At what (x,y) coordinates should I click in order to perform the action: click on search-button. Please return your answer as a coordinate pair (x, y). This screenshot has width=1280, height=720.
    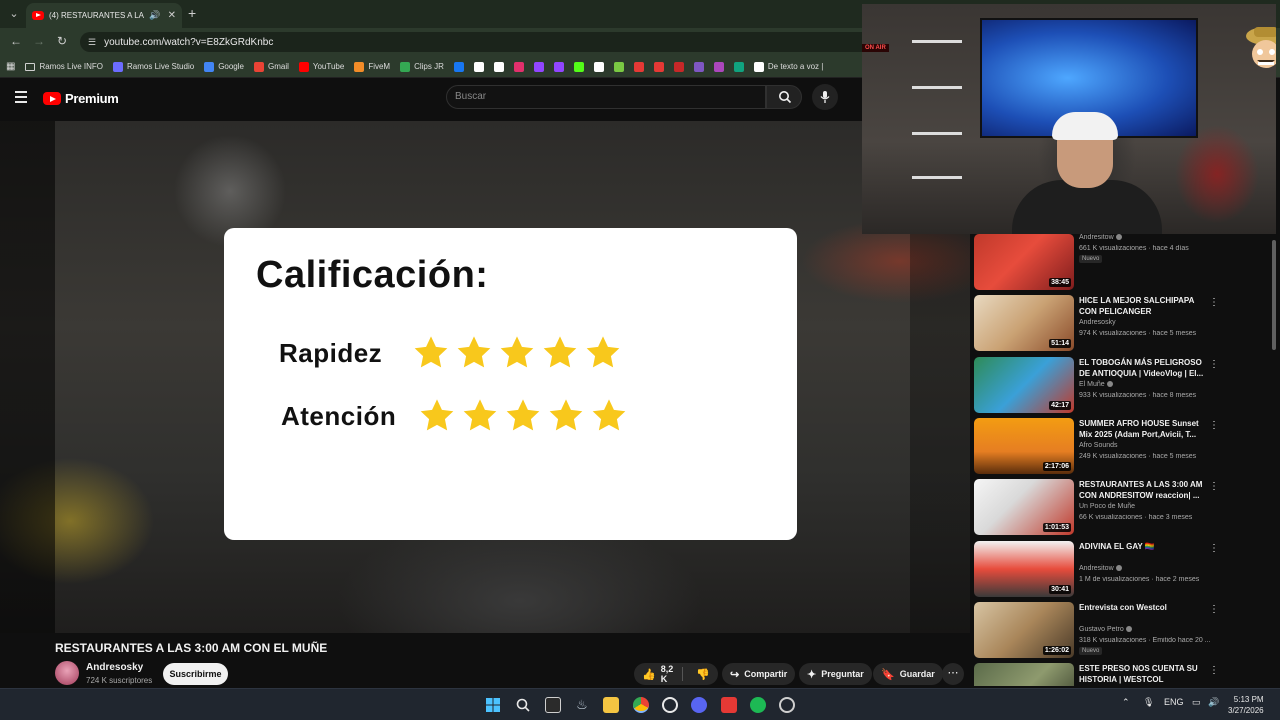
    Looking at the image, I should click on (784, 97).